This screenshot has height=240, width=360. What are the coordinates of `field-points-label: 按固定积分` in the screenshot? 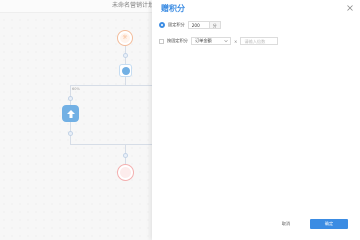 It's located at (177, 40).